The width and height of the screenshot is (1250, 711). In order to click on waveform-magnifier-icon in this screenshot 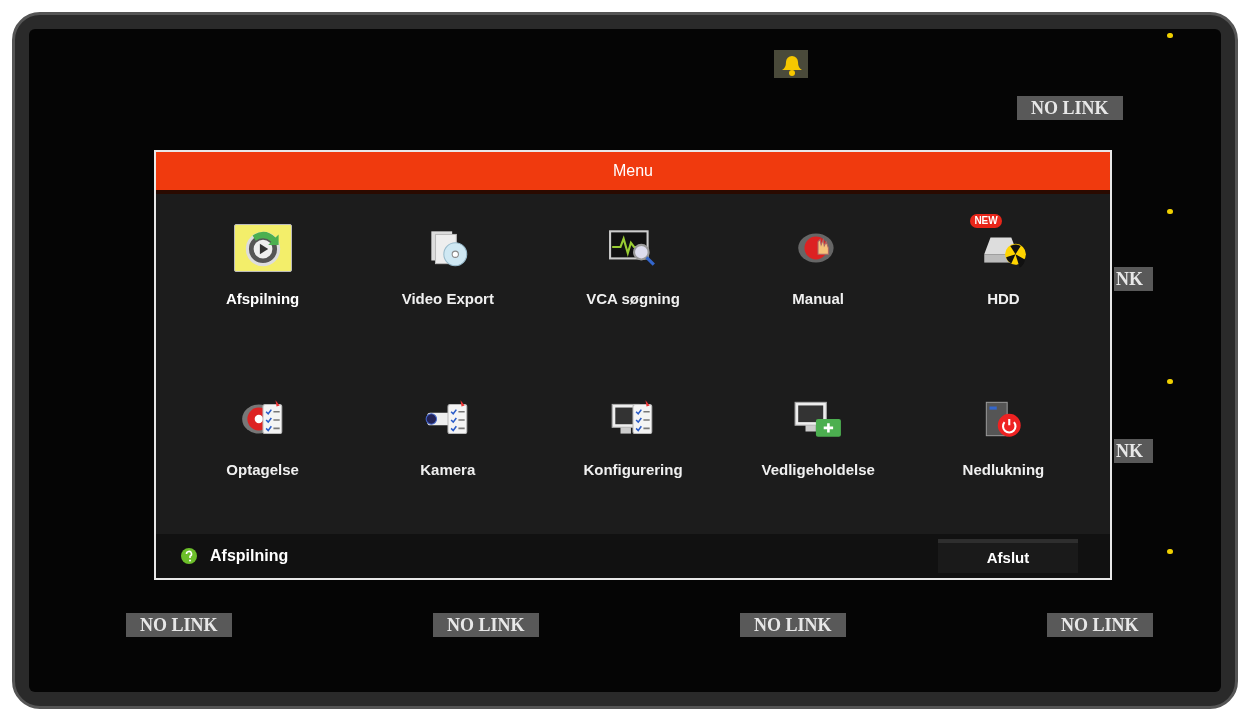, I will do `click(633, 248)`.